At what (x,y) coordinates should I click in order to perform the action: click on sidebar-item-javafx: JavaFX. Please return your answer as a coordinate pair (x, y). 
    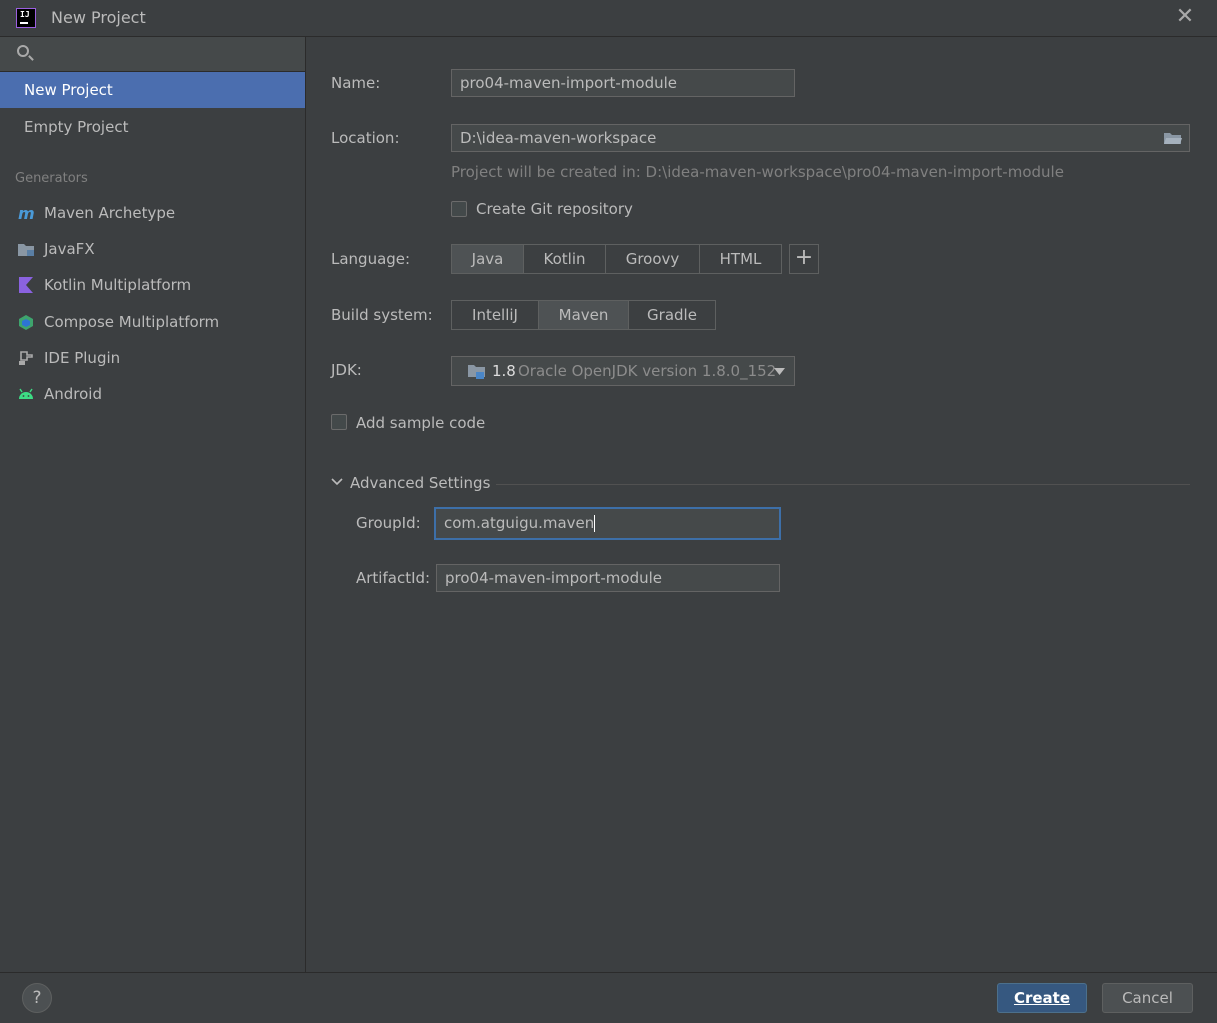
    Looking at the image, I should click on (152, 249).